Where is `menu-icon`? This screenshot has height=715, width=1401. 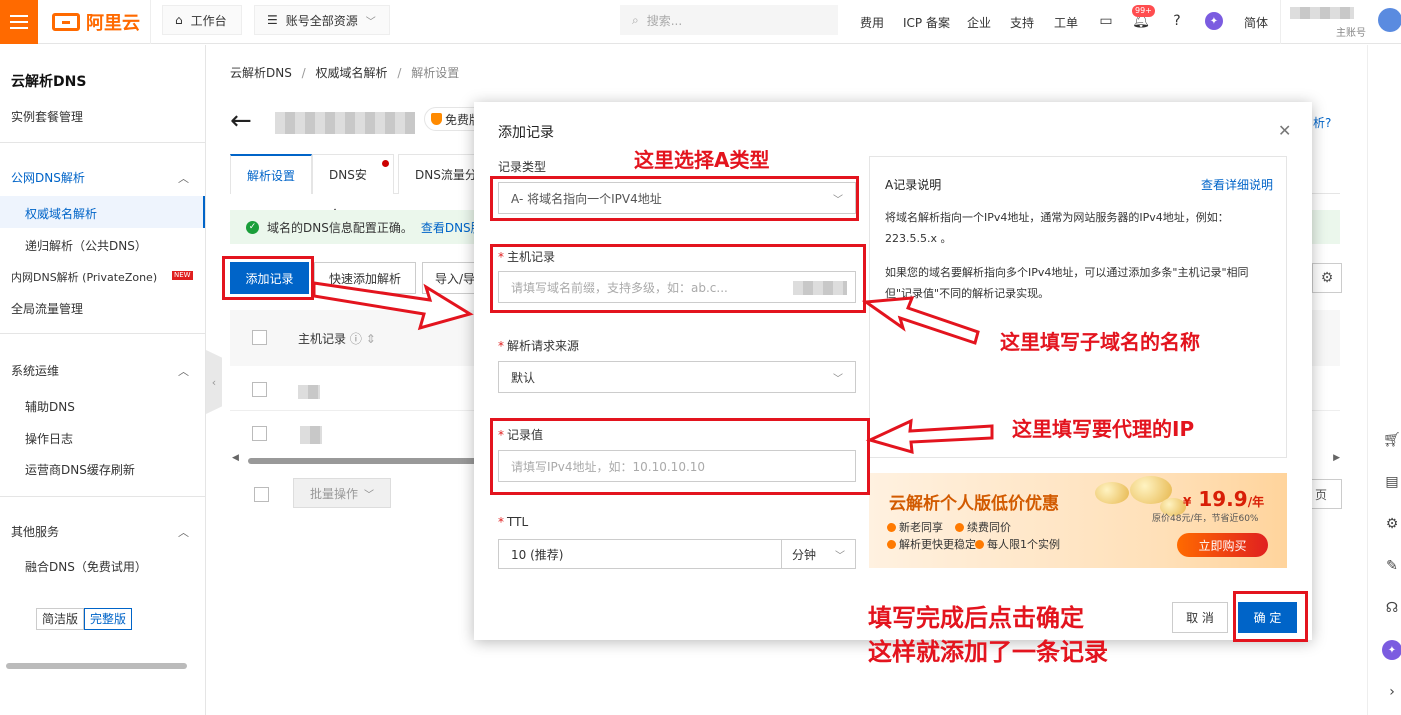 menu-icon is located at coordinates (19, 22).